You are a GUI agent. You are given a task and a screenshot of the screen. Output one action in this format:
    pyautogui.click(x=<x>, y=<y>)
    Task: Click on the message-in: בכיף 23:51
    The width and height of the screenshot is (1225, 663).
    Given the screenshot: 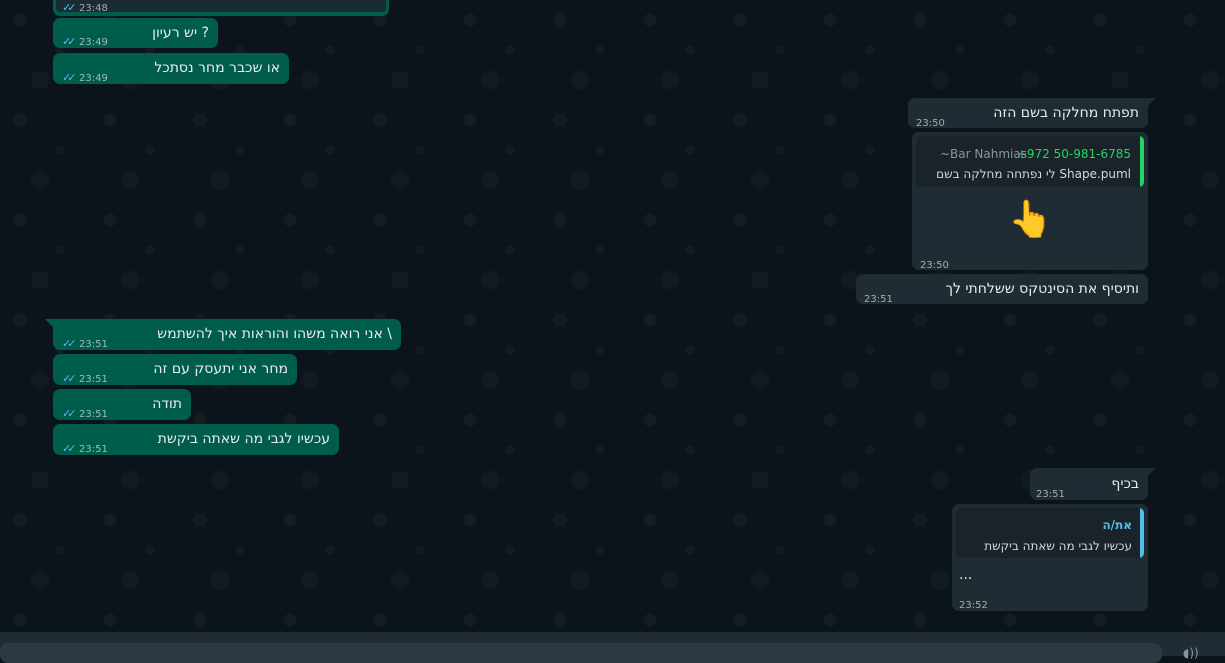 What is the action you would take?
    pyautogui.click(x=1089, y=484)
    